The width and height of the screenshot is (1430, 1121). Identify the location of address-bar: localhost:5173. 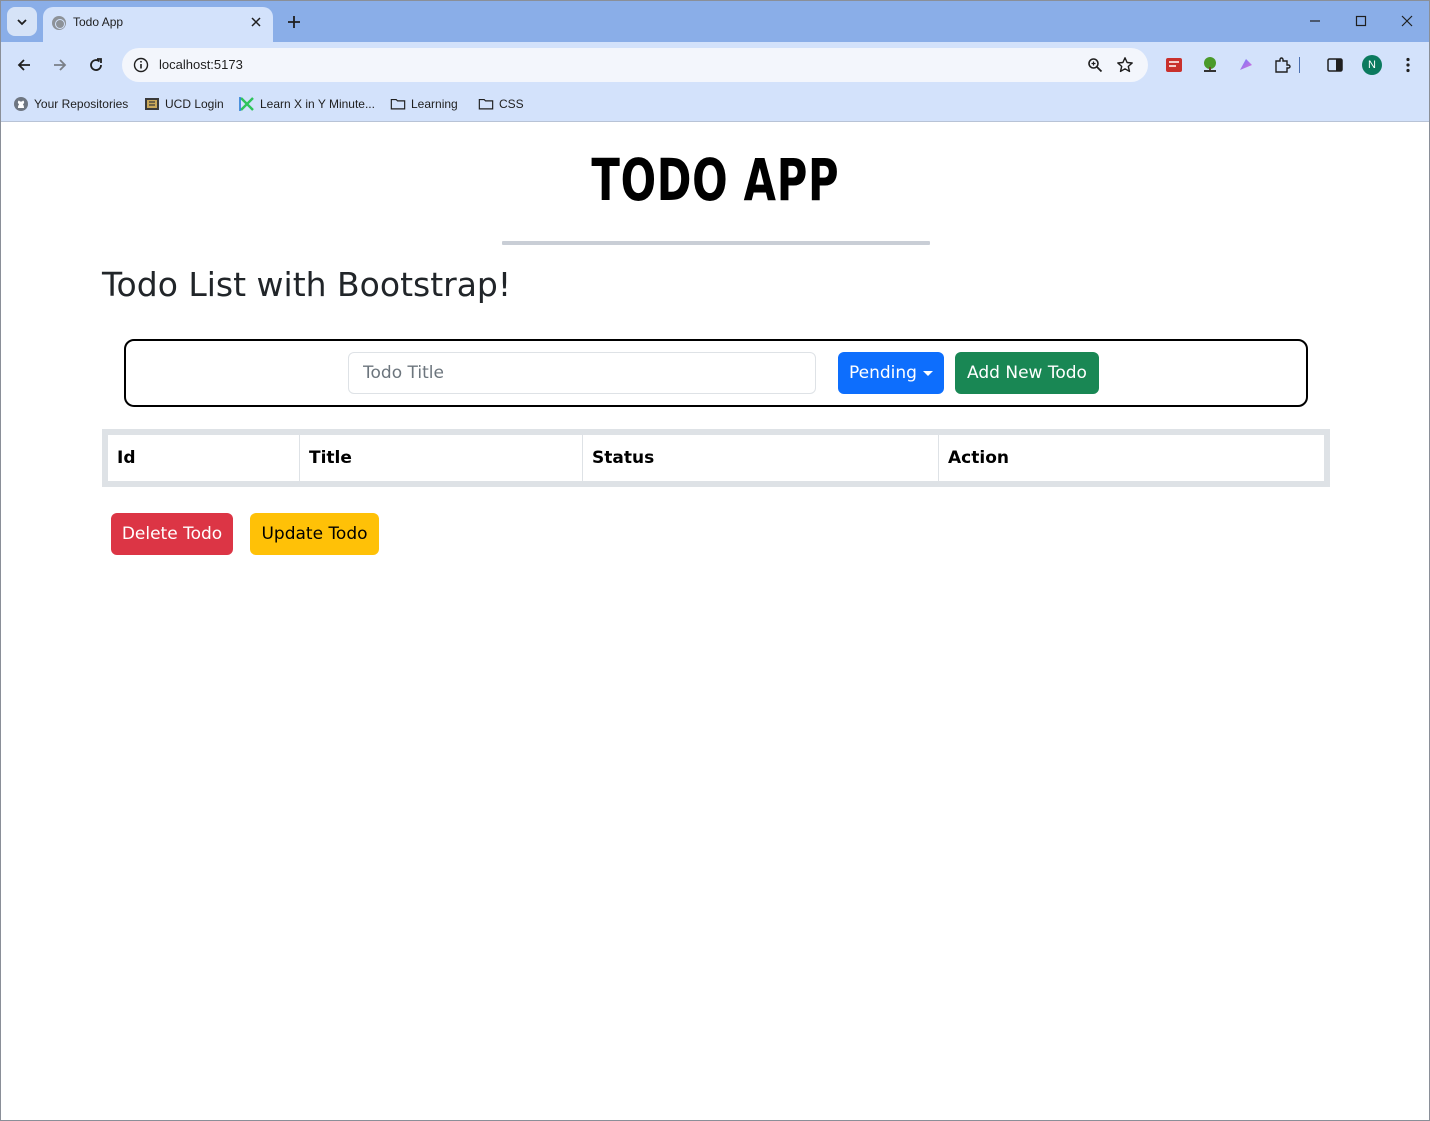
(635, 65).